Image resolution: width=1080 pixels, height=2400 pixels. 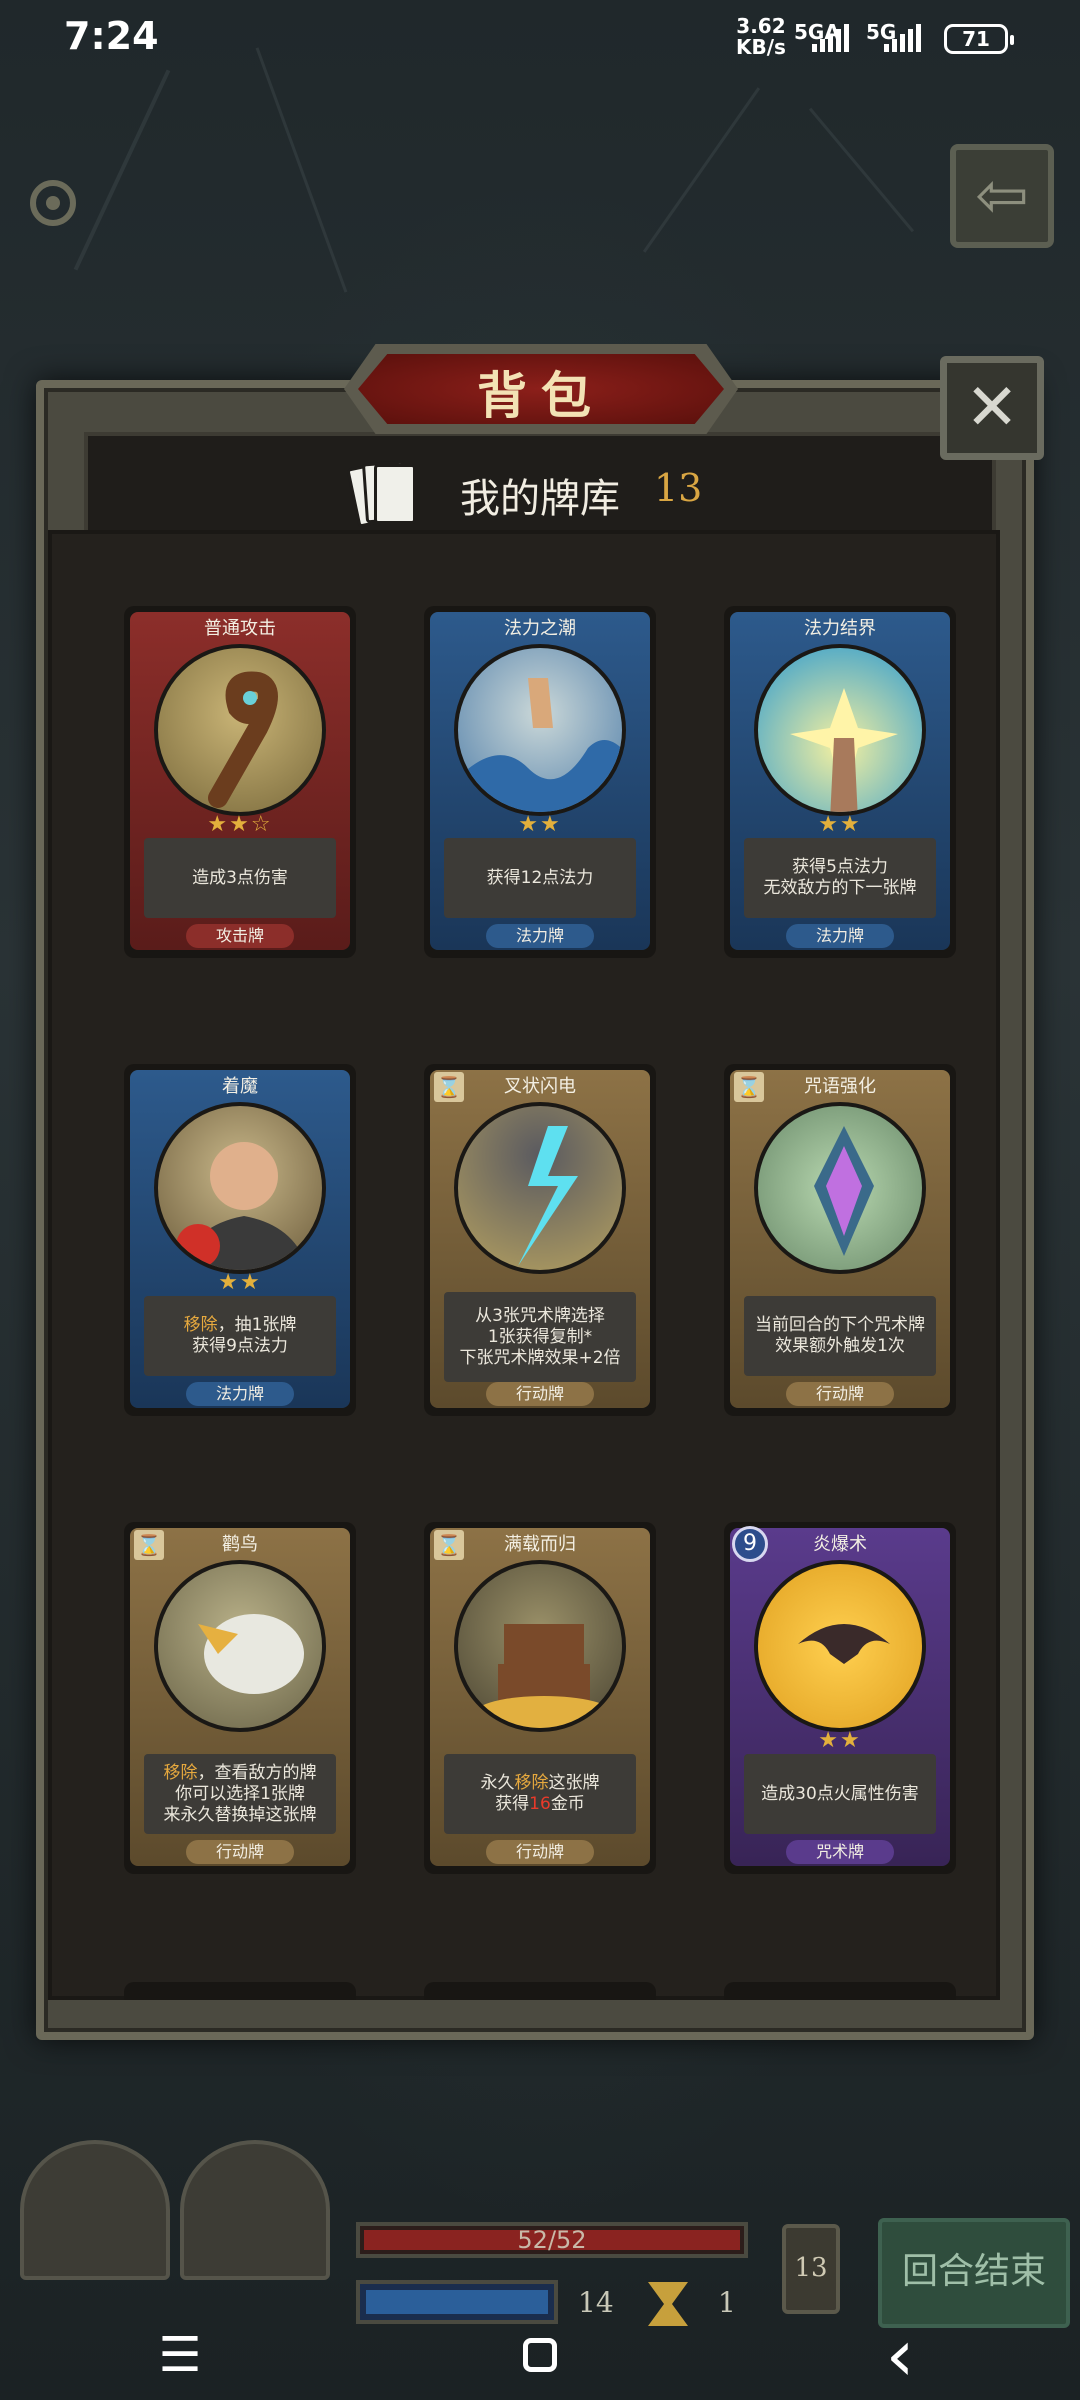 What do you see at coordinates (552, 2240) in the screenshot?
I see `hp-value: 52/52` at bounding box center [552, 2240].